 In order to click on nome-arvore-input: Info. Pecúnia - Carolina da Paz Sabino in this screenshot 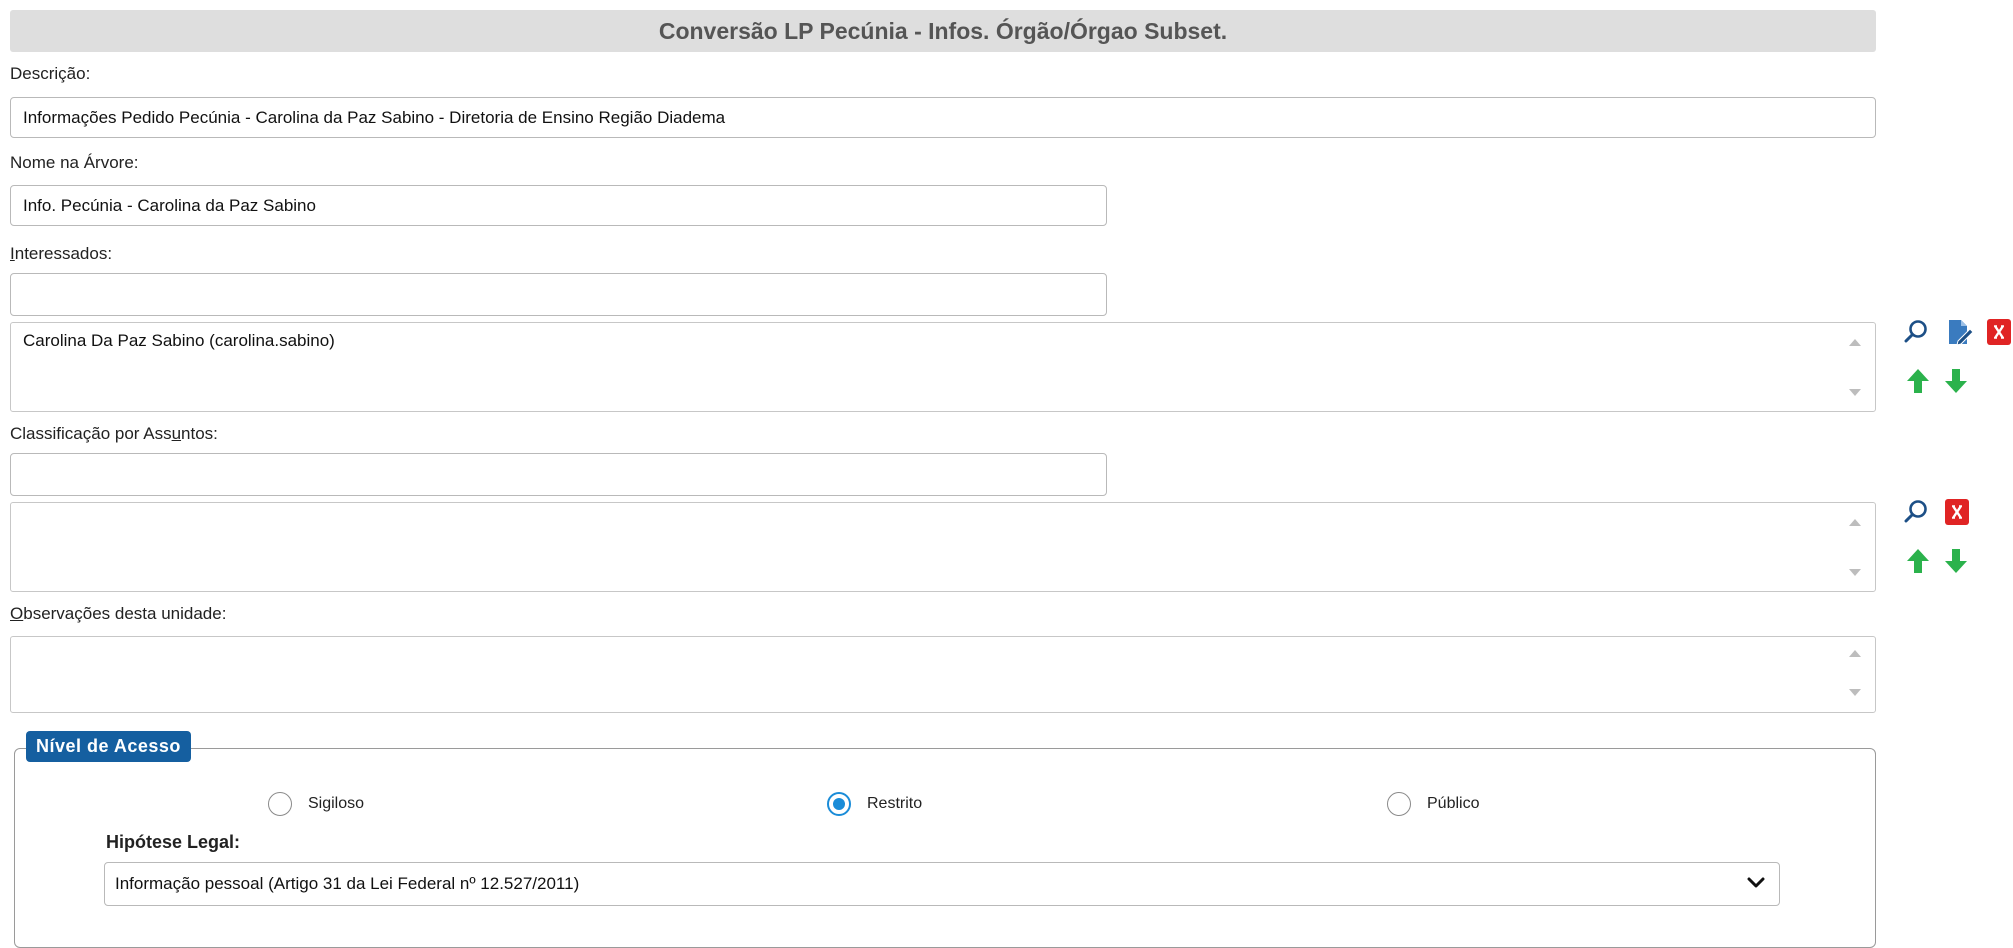, I will do `click(558, 205)`.